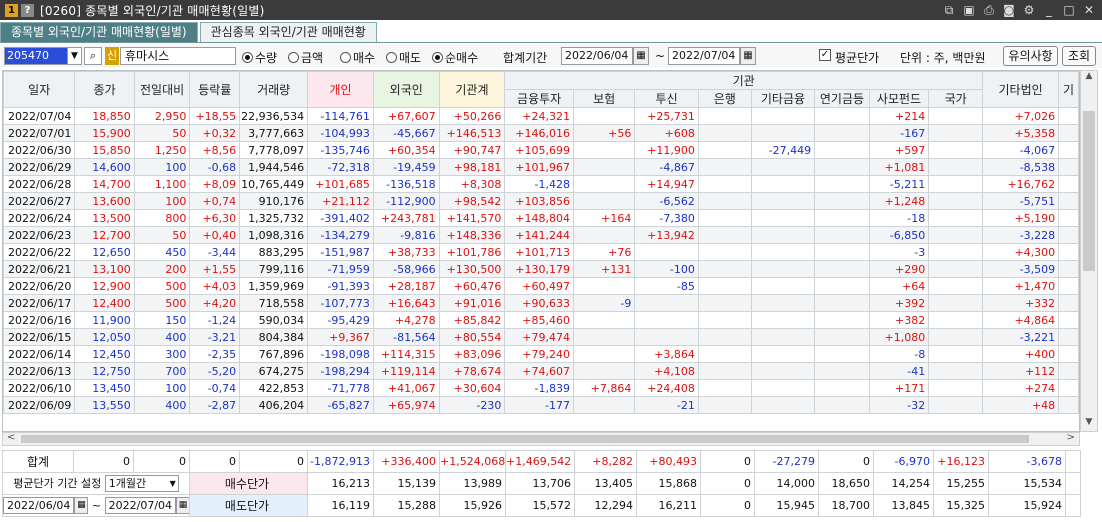 This screenshot has width=1102, height=522. What do you see at coordinates (1089, 78) in the screenshot?
I see `scroll-up-icon: ▲` at bounding box center [1089, 78].